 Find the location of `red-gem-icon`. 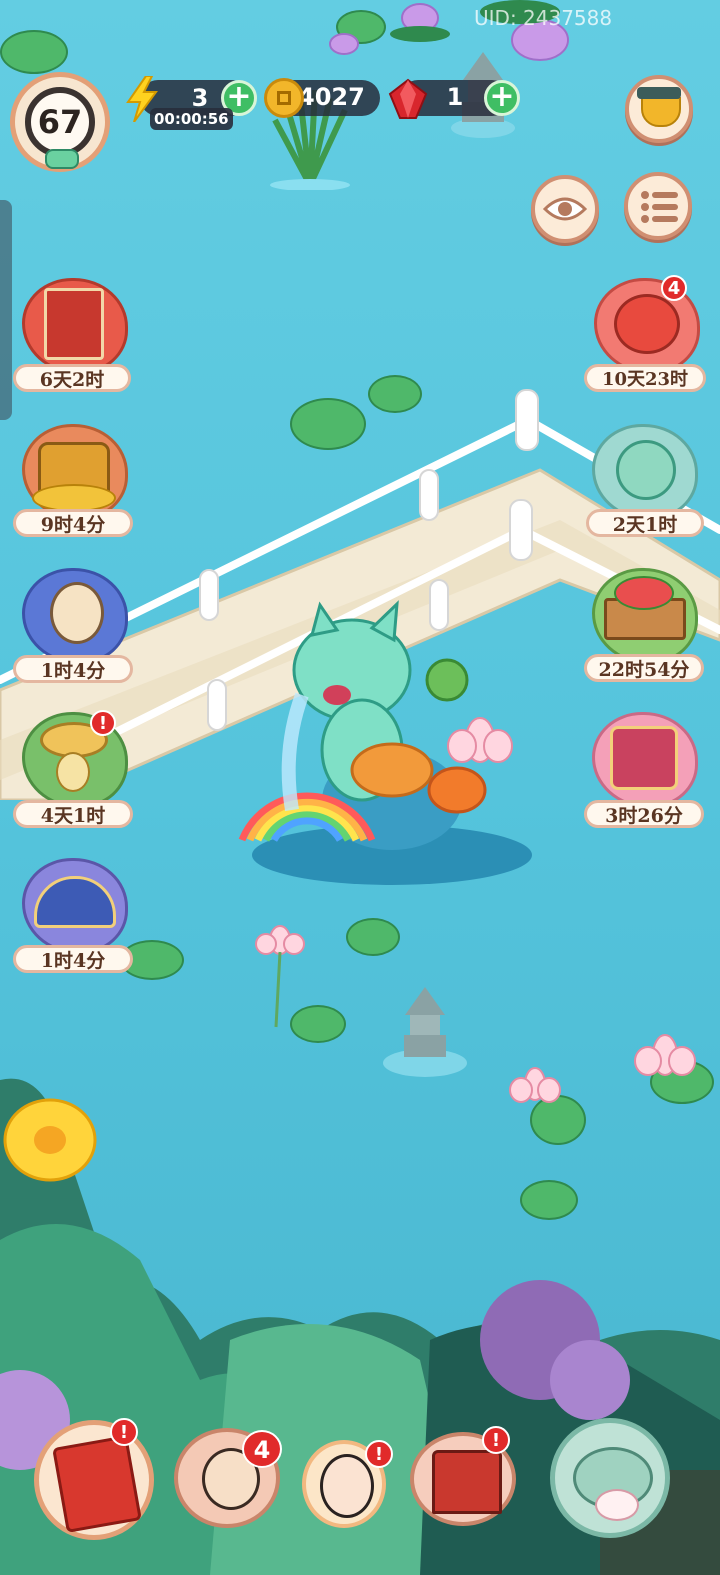

red-gem-icon is located at coordinates (408, 98).